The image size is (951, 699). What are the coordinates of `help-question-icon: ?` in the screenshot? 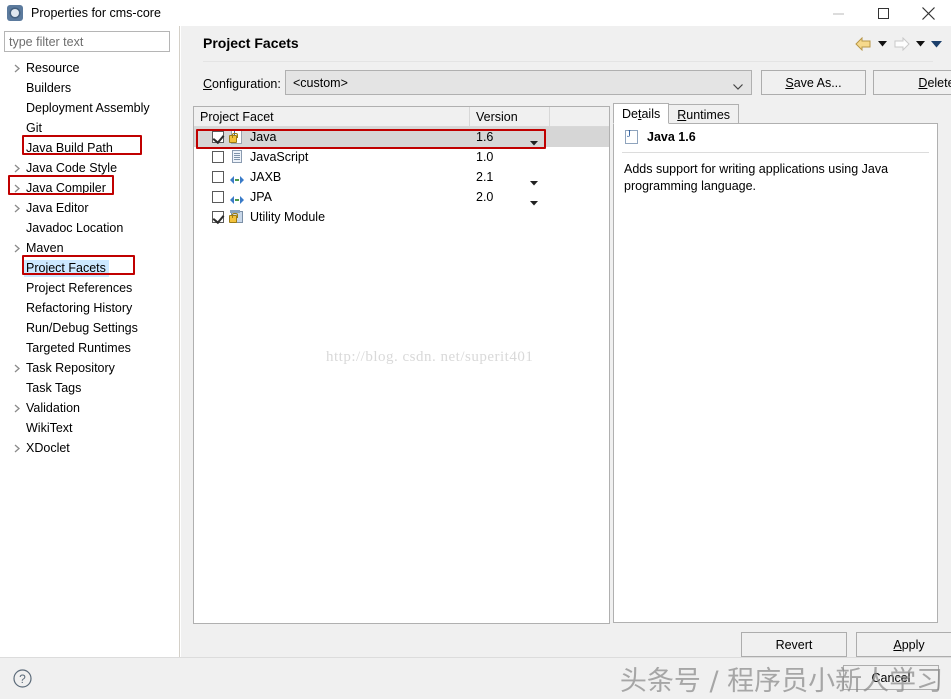 It's located at (22, 678).